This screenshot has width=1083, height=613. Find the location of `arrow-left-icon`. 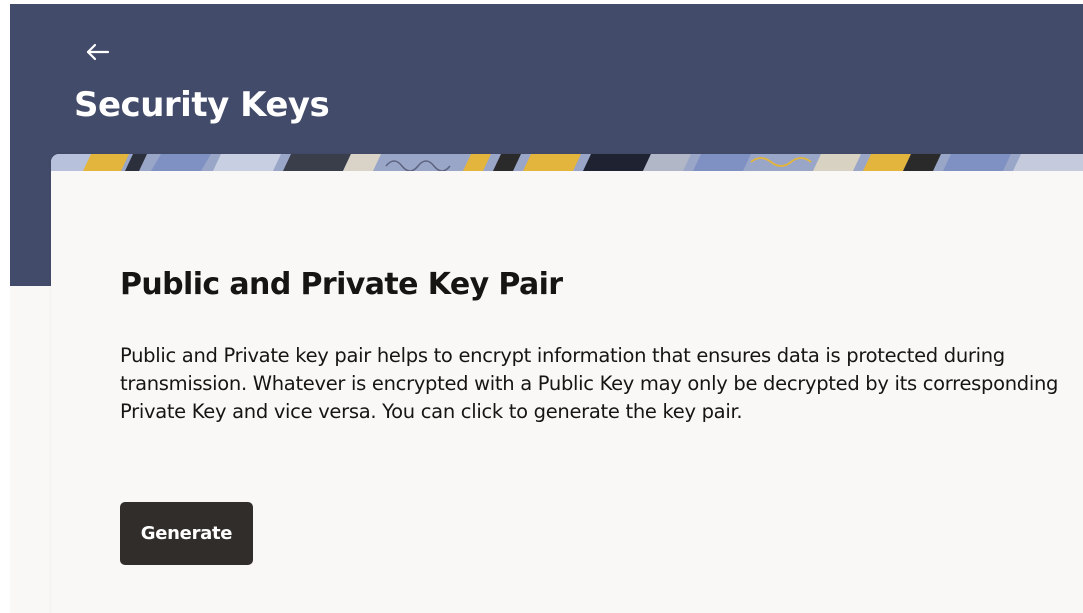

arrow-left-icon is located at coordinates (98, 52).